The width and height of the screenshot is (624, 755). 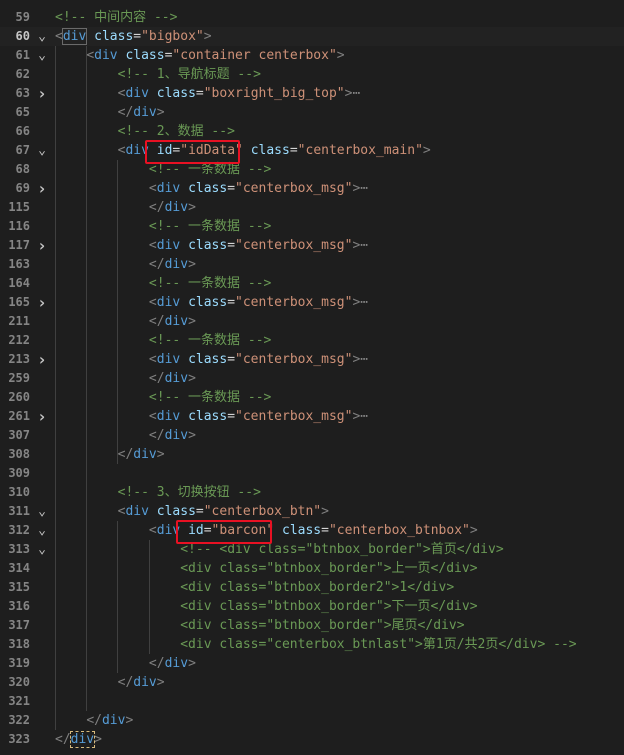 I want to click on code-token: <!-- <div class="btnbox_border">首页</div>, so click(x=342, y=549).